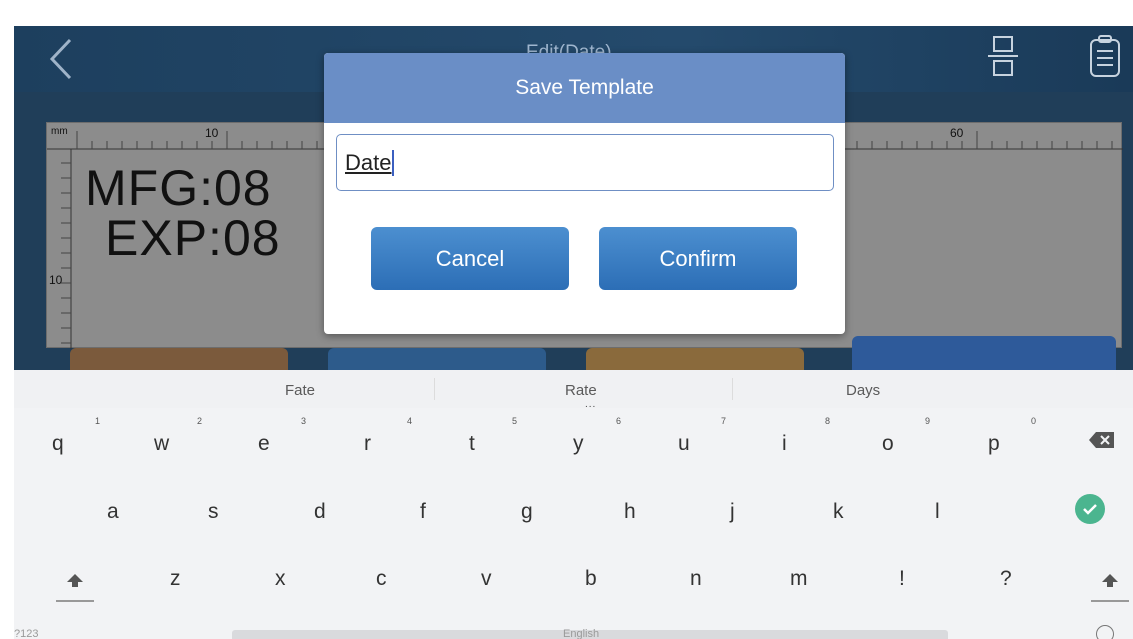 Image resolution: width=1133 pixels, height=639 pixels. I want to click on key-h: h, so click(630, 512).